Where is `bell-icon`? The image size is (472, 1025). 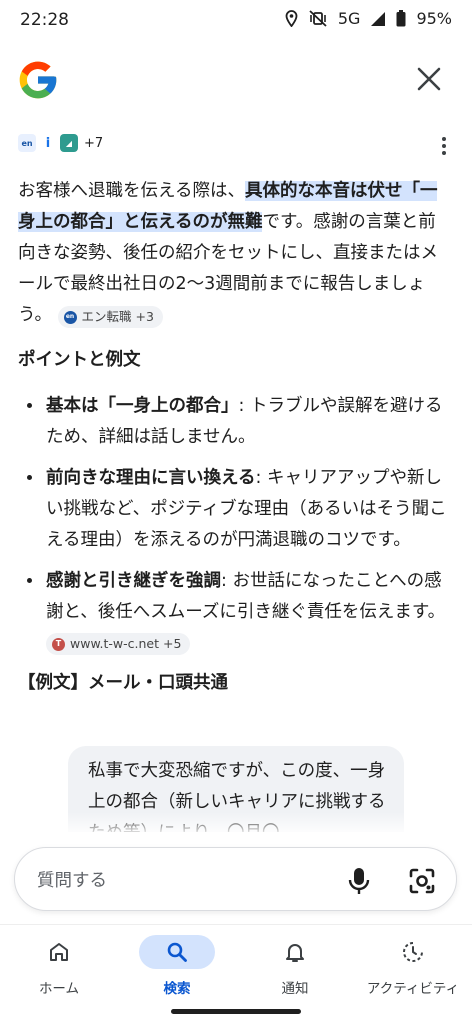
bell-icon is located at coordinates (295, 953).